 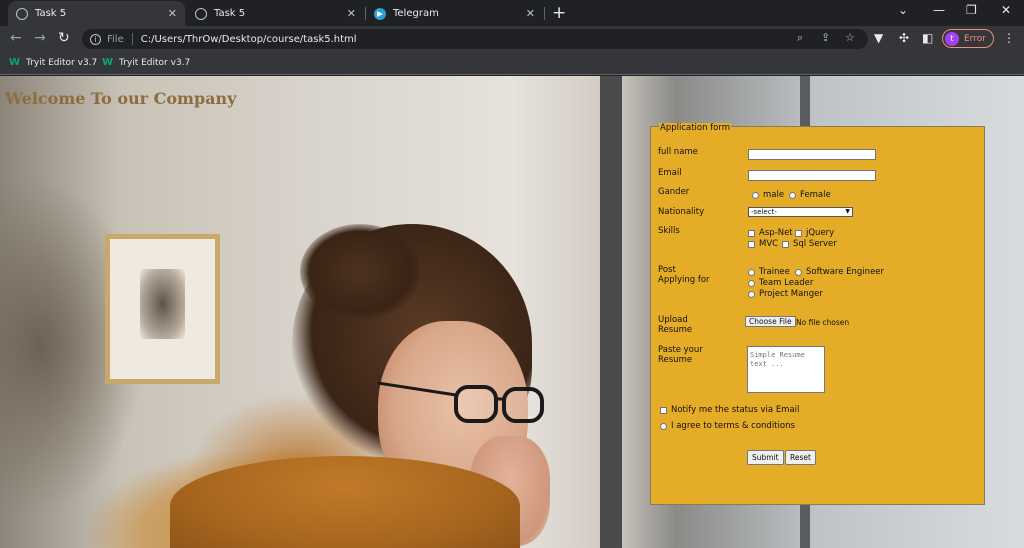 What do you see at coordinates (792, 195) in the screenshot?
I see `female-radio` at bounding box center [792, 195].